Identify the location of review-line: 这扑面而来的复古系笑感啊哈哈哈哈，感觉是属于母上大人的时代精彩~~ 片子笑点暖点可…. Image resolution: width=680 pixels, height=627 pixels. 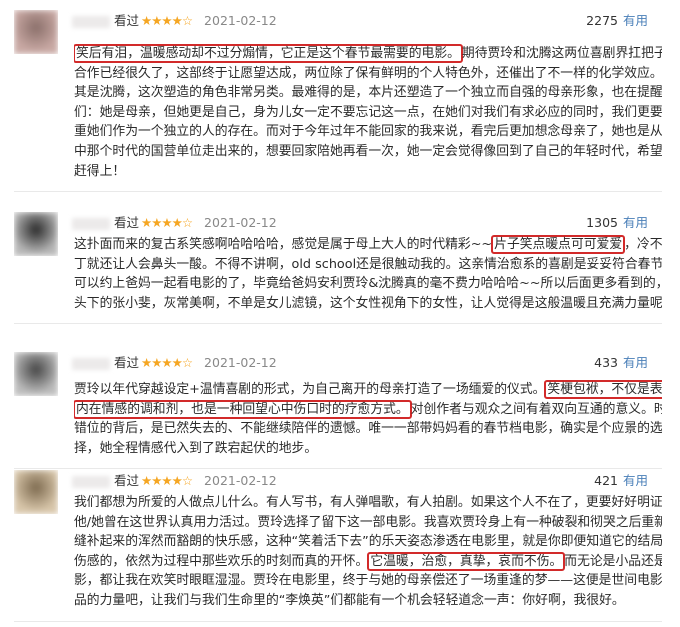
(368, 245).